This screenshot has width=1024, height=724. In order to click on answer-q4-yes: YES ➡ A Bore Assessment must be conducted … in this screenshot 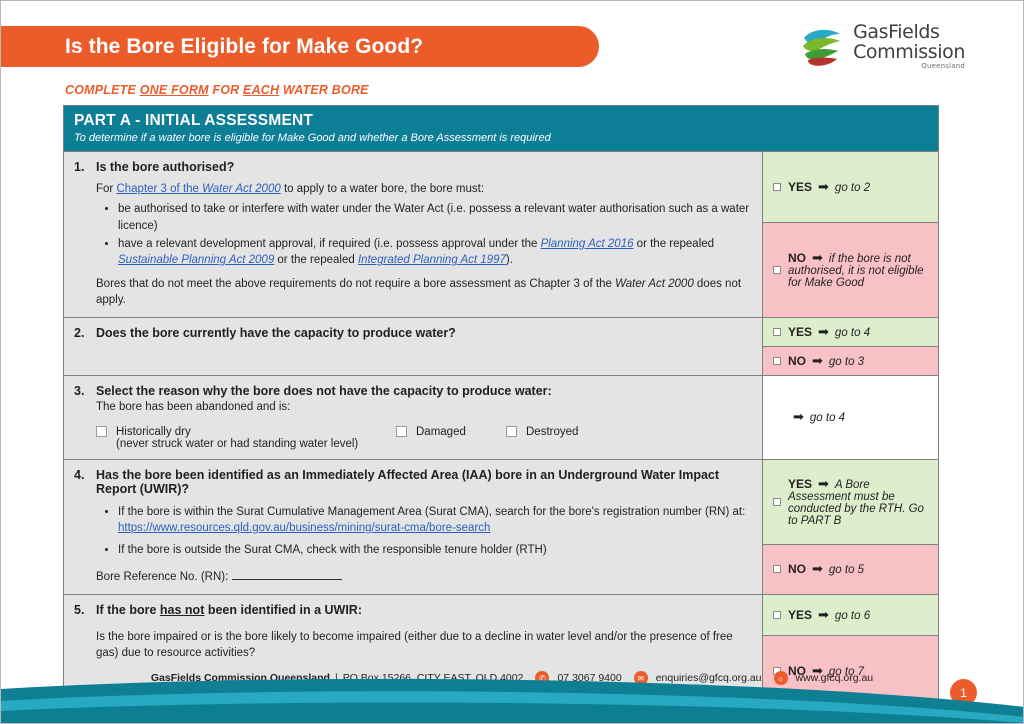, I will do `click(850, 501)`.